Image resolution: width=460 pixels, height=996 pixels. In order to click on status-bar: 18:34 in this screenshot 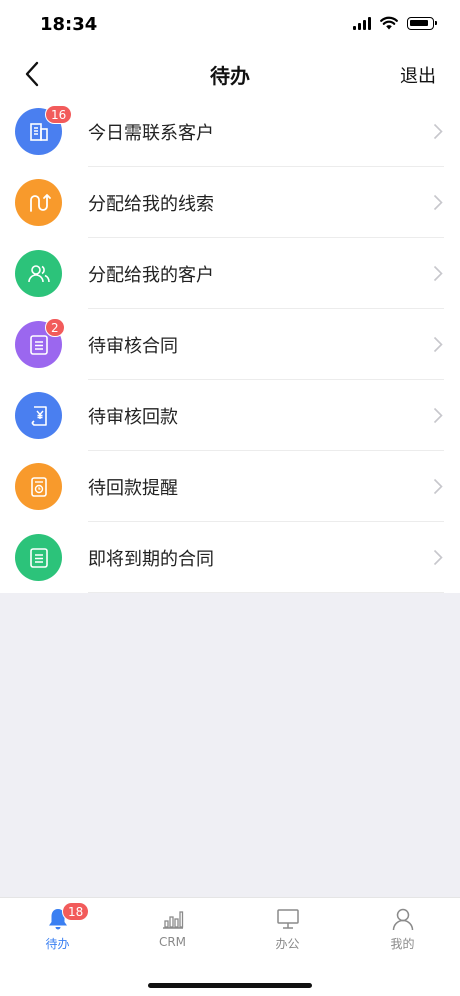, I will do `click(230, 24)`.